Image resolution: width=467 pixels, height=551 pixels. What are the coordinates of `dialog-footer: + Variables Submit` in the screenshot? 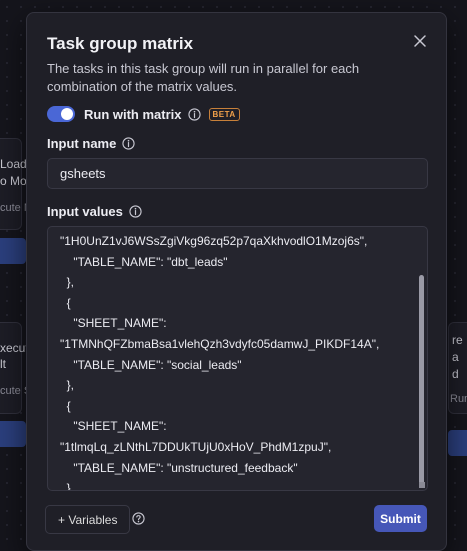 It's located at (236, 521).